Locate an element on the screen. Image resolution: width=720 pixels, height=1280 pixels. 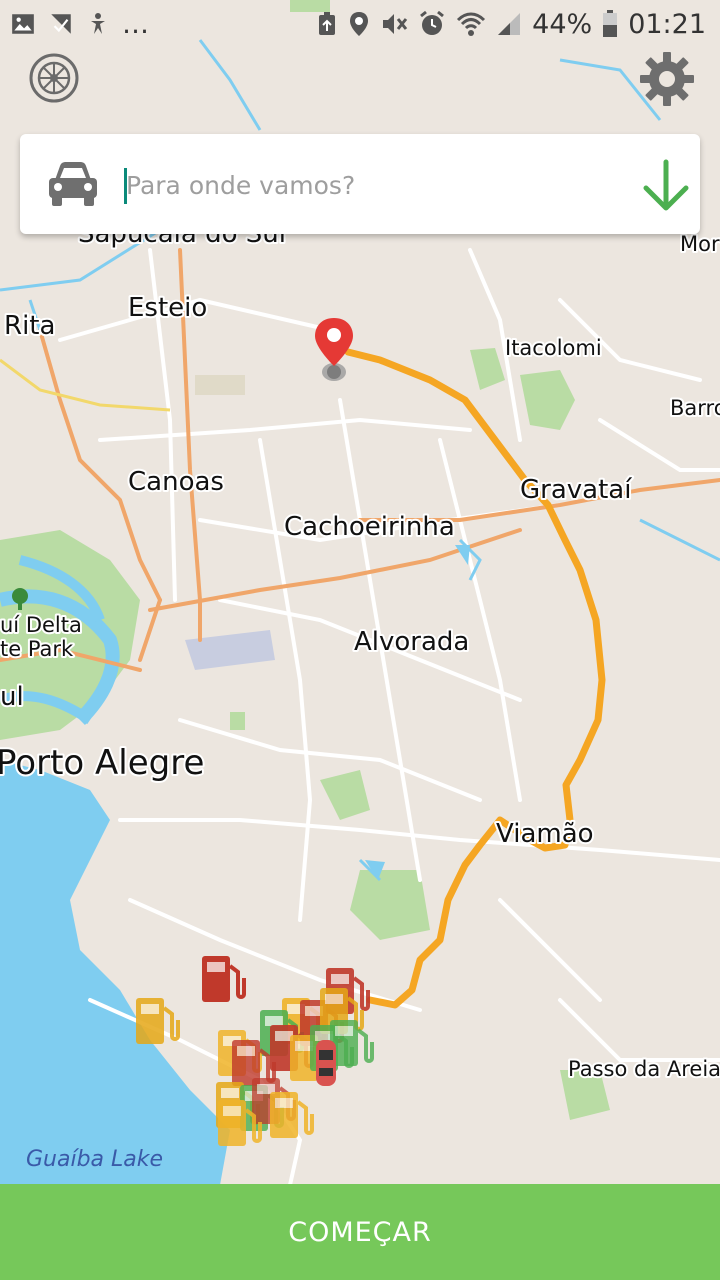
map-label: te Park is located at coordinates (37, 649).